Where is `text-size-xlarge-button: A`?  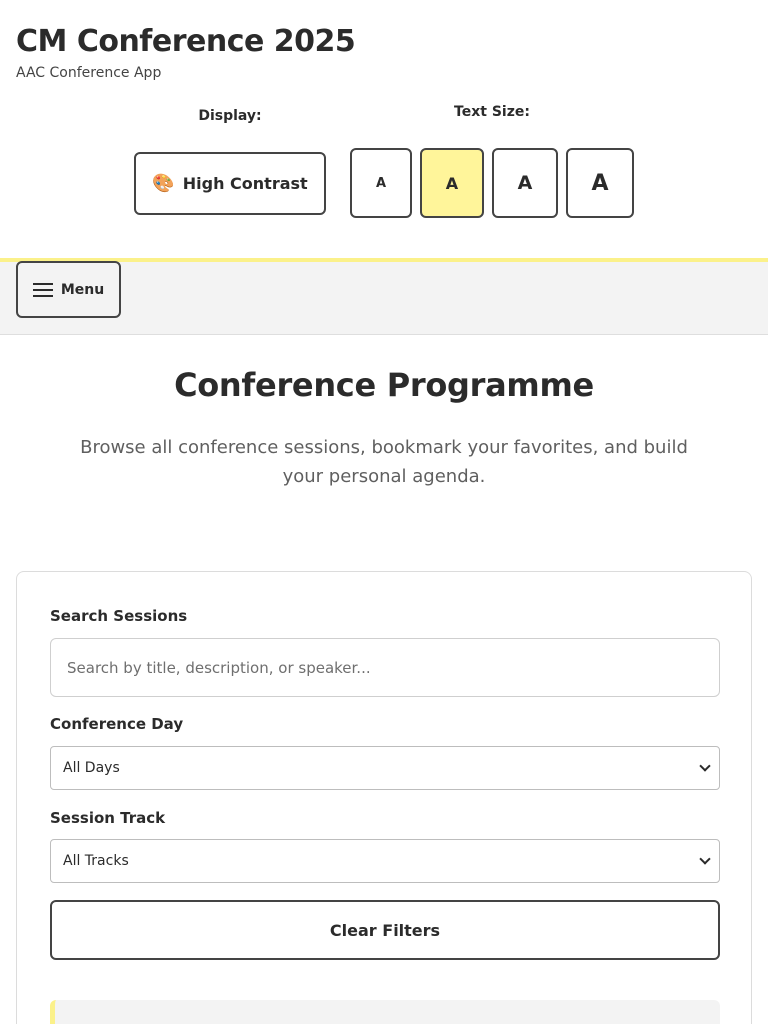
text-size-xlarge-button: A is located at coordinates (600, 183).